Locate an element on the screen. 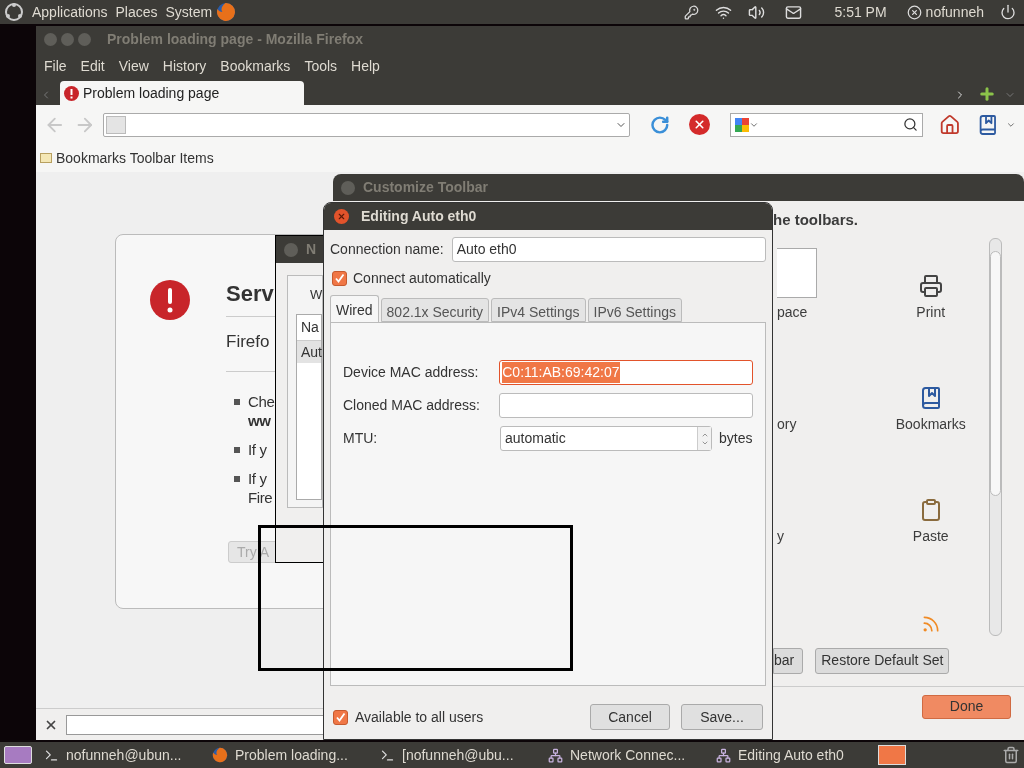  done-button: Done is located at coordinates (966, 706).